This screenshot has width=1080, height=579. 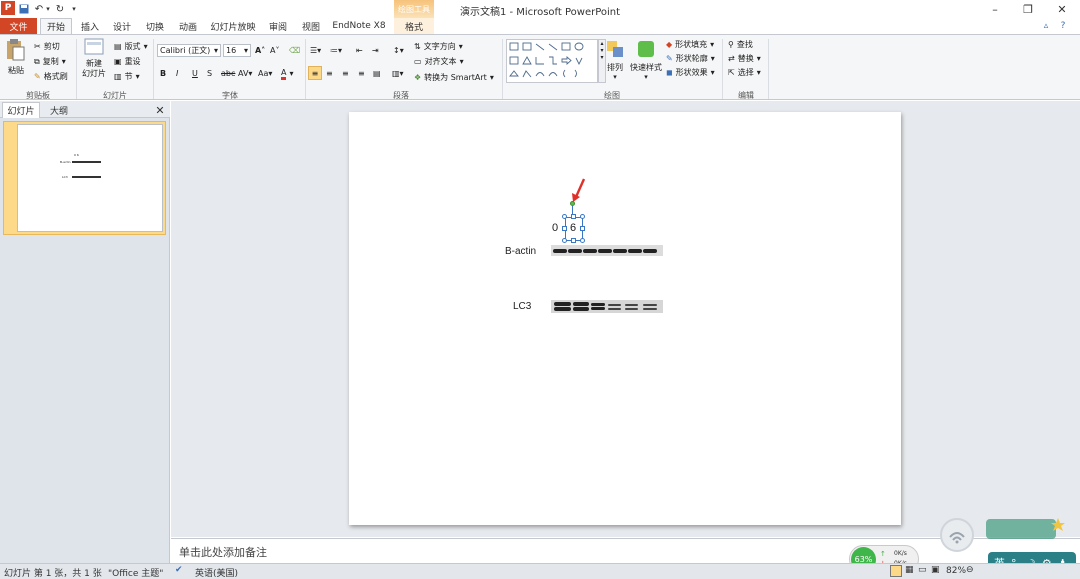 What do you see at coordinates (24, 9) in the screenshot?
I see `save-icon` at bounding box center [24, 9].